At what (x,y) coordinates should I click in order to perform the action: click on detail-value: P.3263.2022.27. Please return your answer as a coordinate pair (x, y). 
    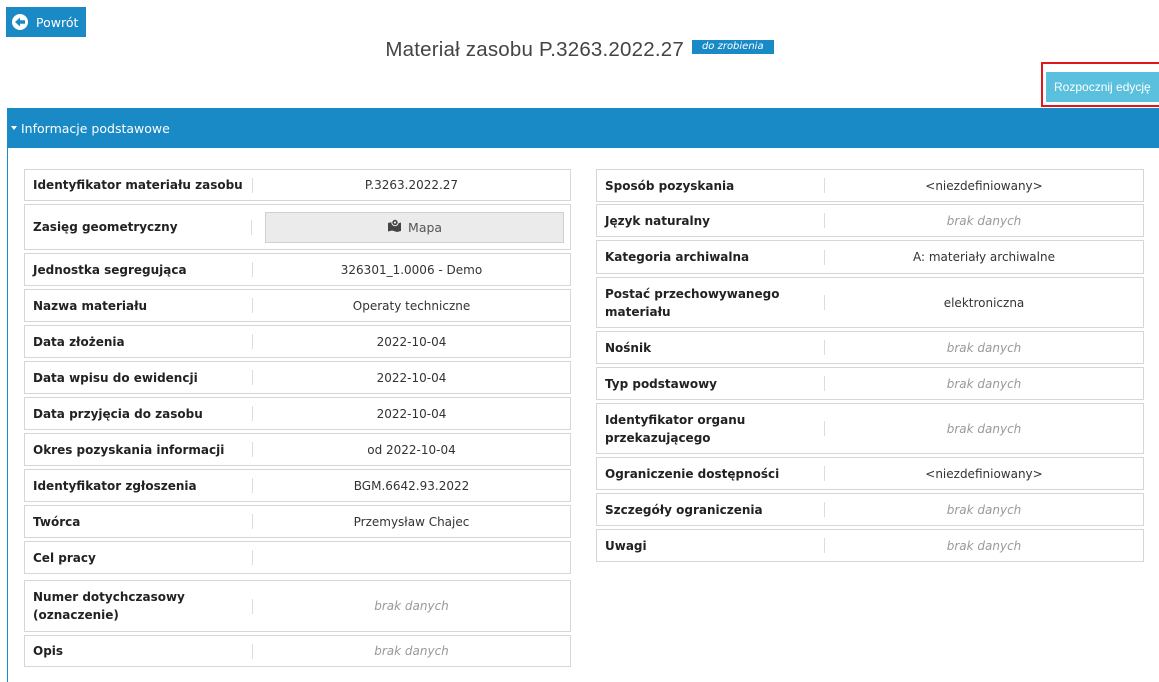
    Looking at the image, I should click on (411, 185).